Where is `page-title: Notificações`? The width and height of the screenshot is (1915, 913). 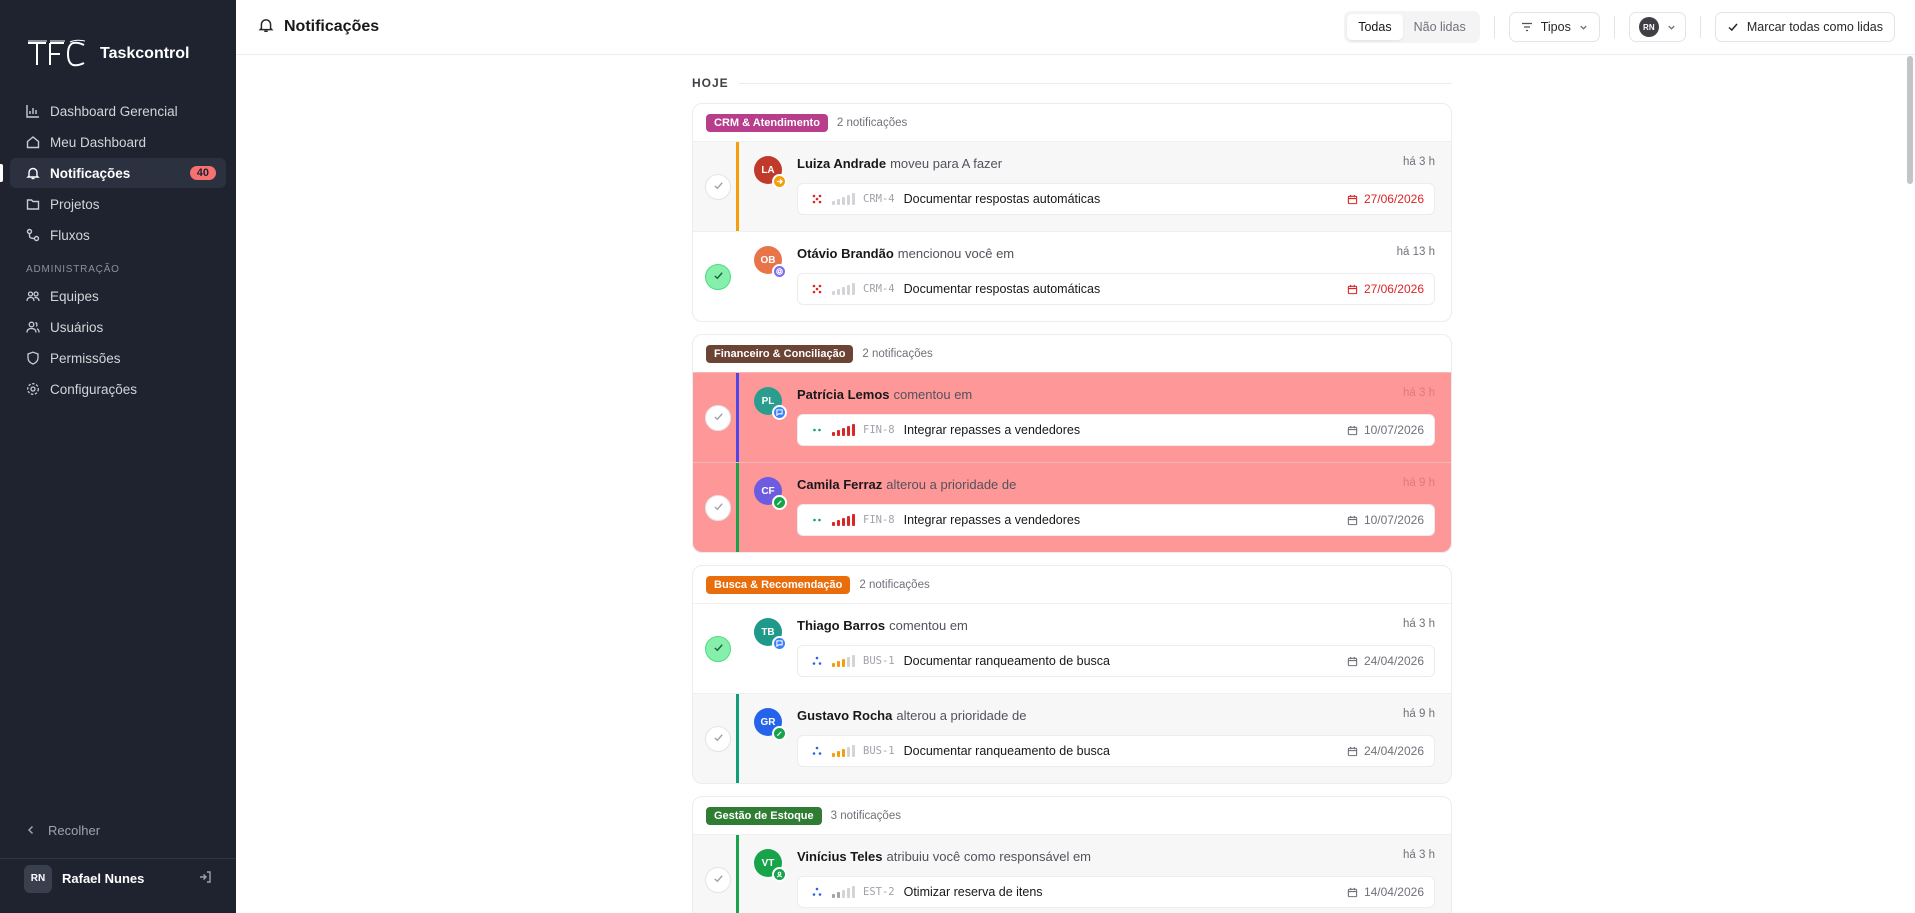 page-title: Notificações is located at coordinates (332, 26).